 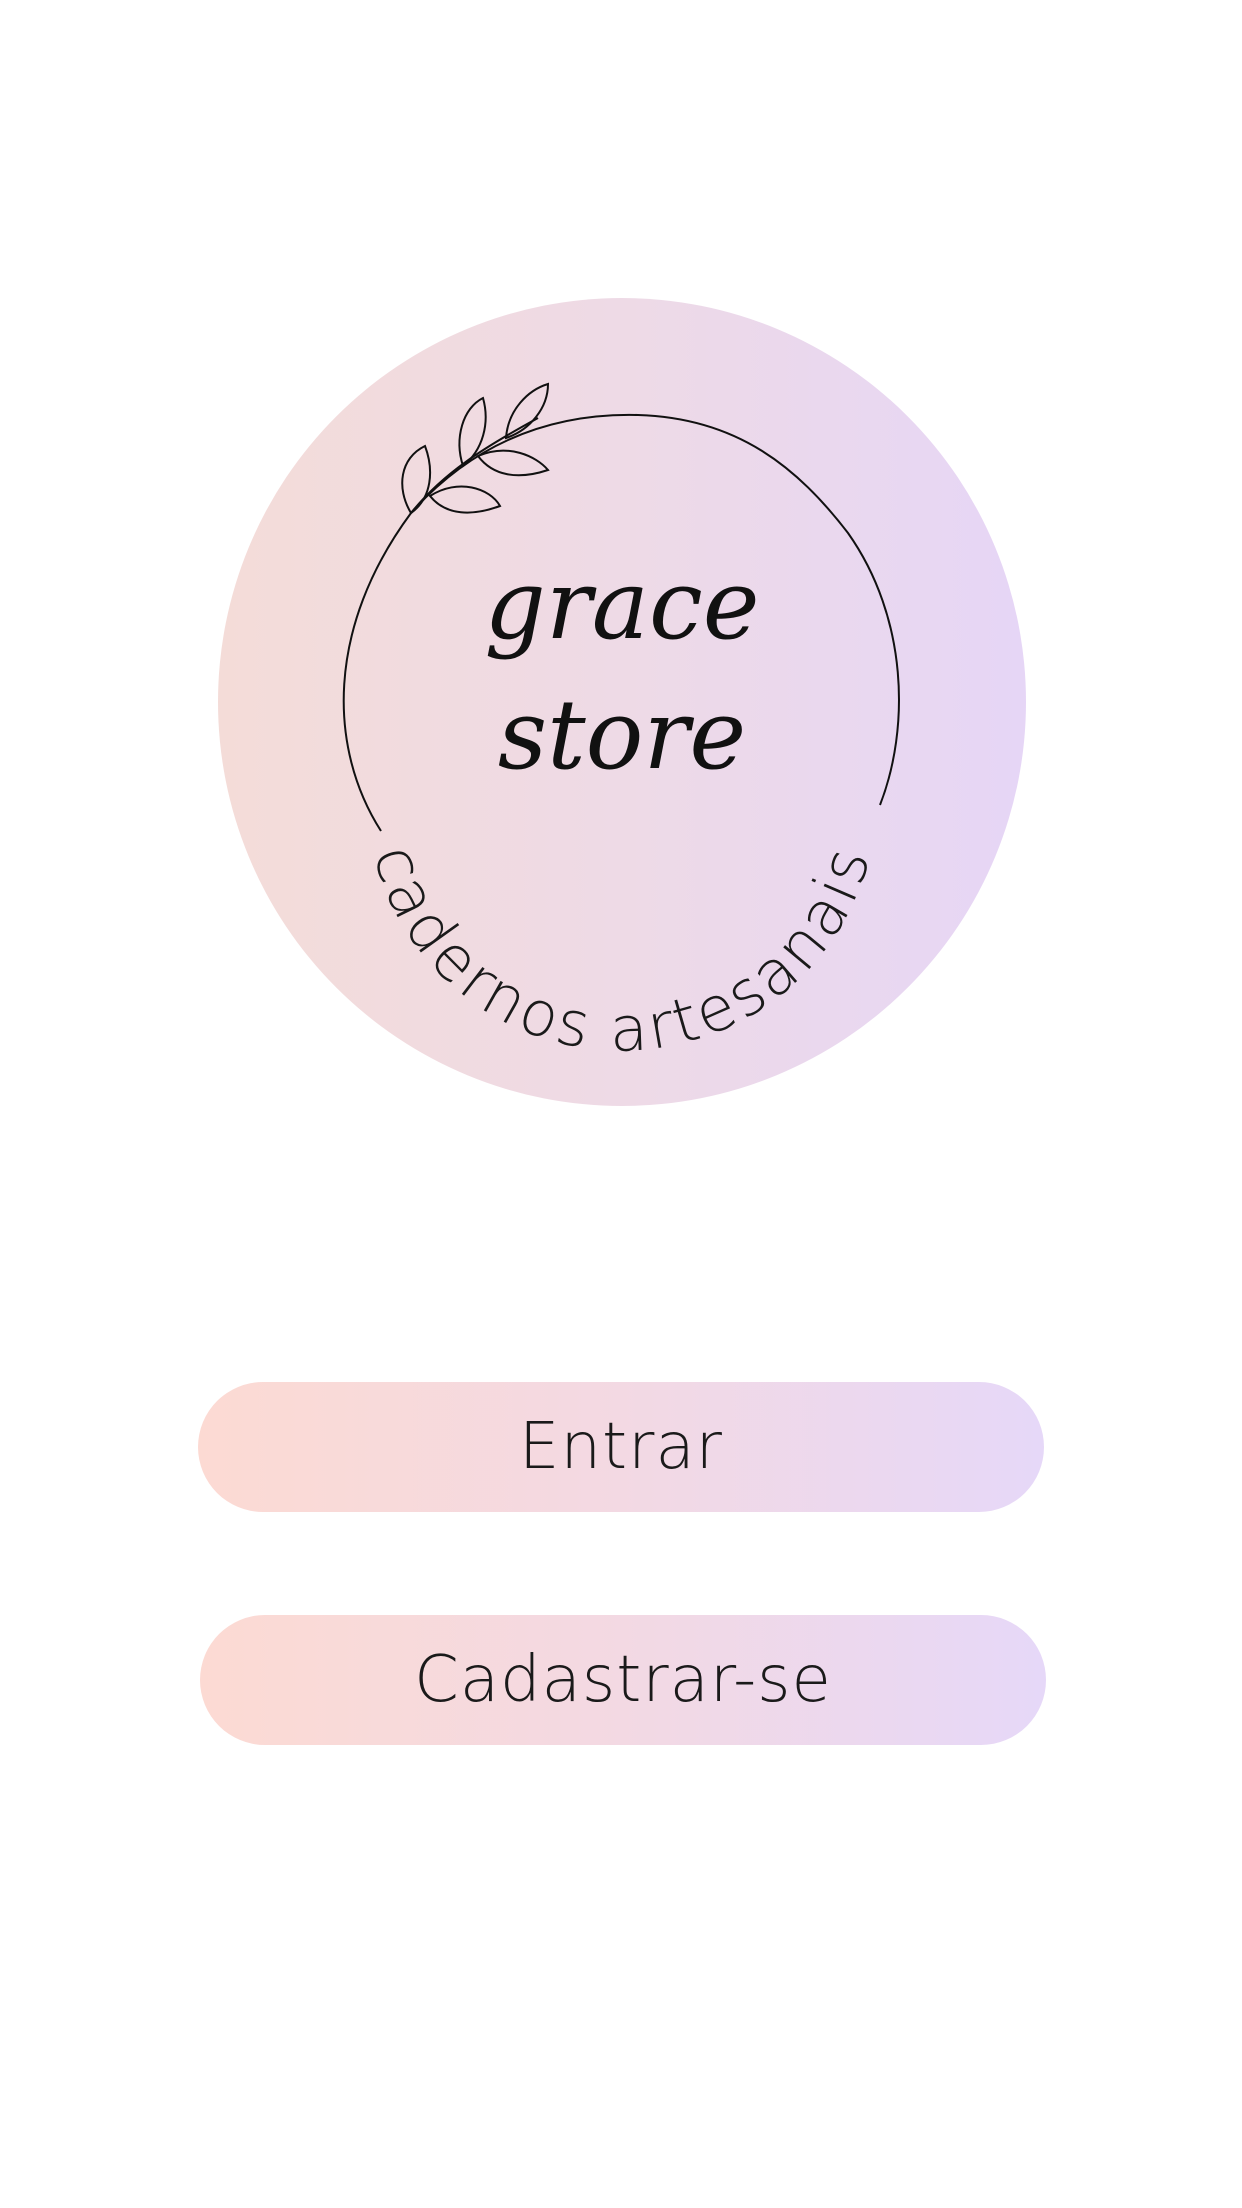 I want to click on cadastrar-button-label: Cadastrar-se, so click(x=623, y=1680).